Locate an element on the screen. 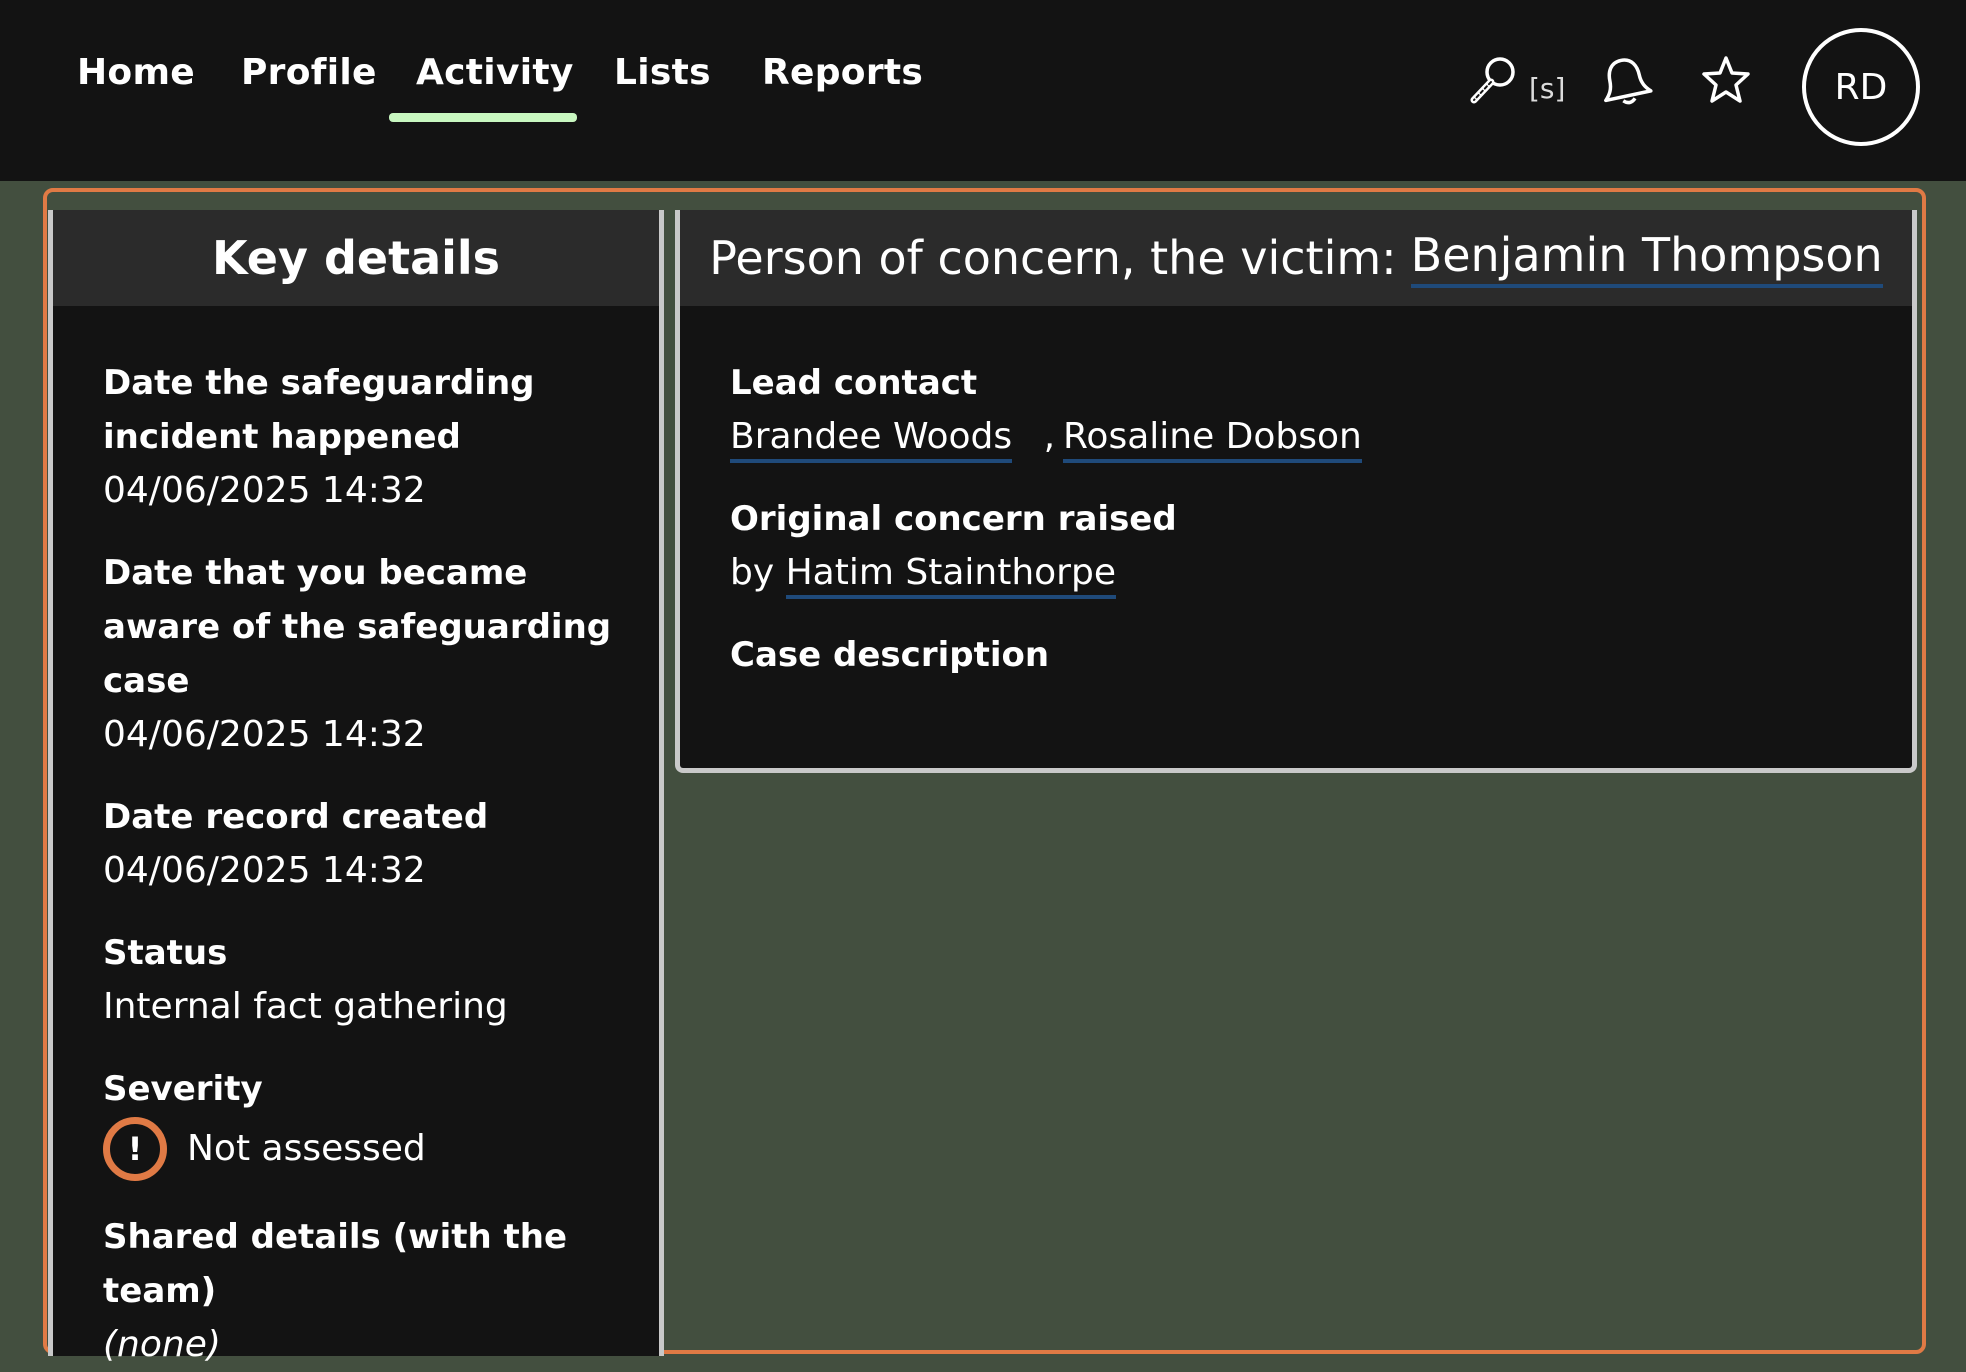 The image size is (1966, 1372). incident-date-value: 04/06/2025 14:32 is located at coordinates (264, 490).